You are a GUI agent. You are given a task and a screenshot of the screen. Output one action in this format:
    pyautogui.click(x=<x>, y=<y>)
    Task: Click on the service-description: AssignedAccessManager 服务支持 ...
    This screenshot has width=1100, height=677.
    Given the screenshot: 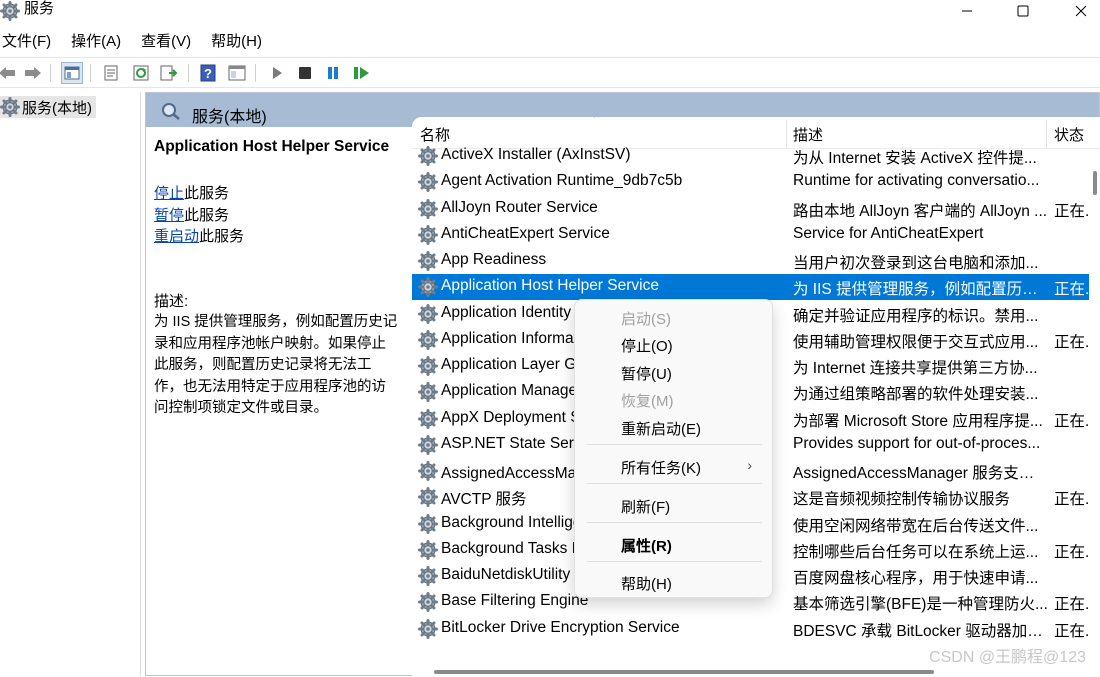 What is the action you would take?
    pyautogui.click(x=920, y=473)
    